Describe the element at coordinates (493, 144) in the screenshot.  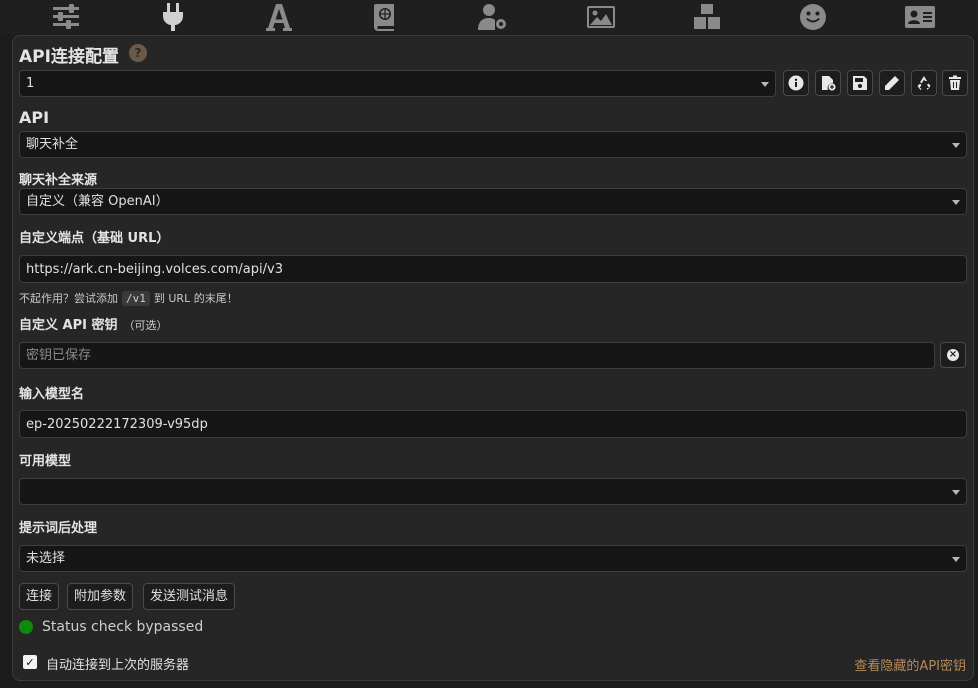
I see `api-select: 聊天补全` at that location.